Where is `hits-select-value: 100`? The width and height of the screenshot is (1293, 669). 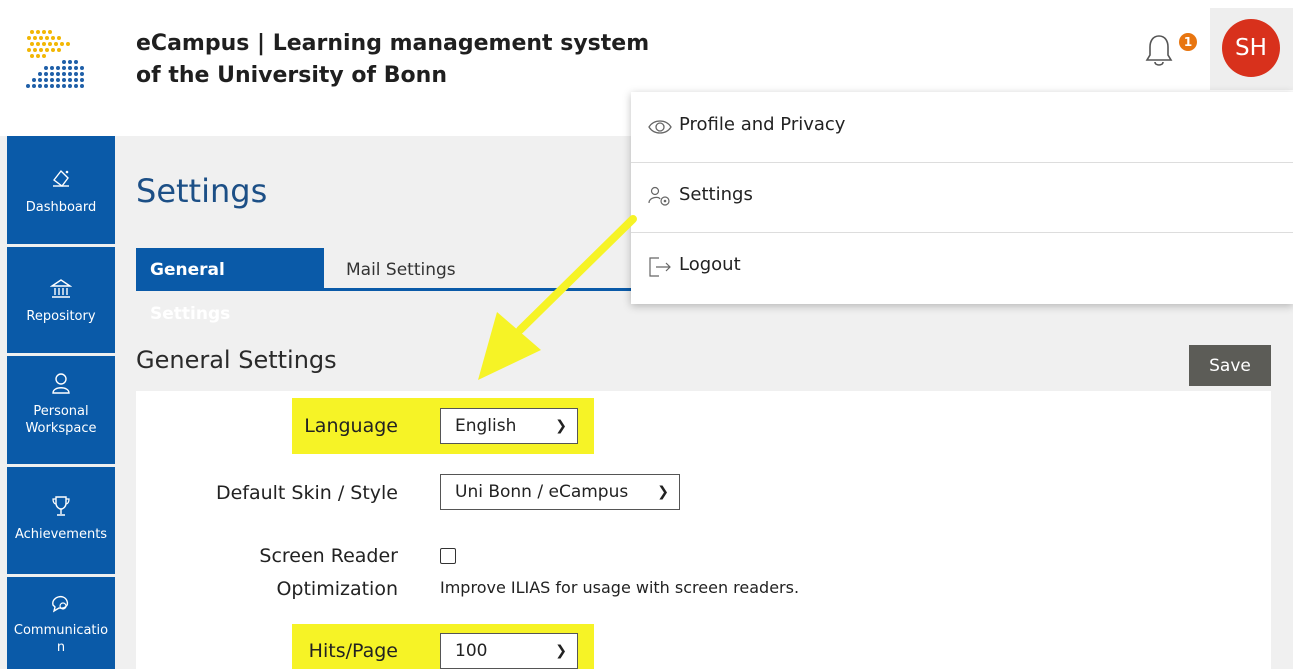
hits-select-value: 100 is located at coordinates (471, 651).